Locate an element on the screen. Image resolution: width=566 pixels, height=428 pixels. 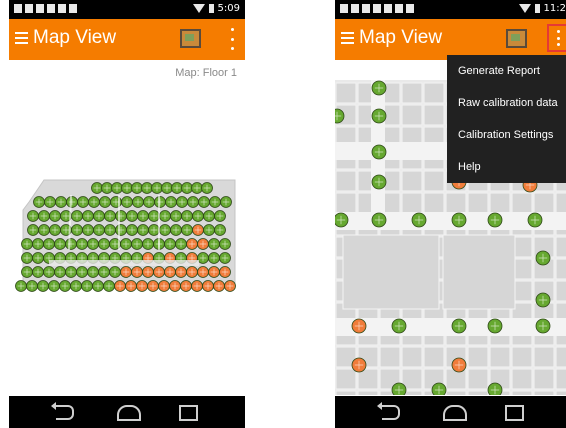
menu-item-raw-calibration-data: Raw calibration data is located at coordinates (506, 103).